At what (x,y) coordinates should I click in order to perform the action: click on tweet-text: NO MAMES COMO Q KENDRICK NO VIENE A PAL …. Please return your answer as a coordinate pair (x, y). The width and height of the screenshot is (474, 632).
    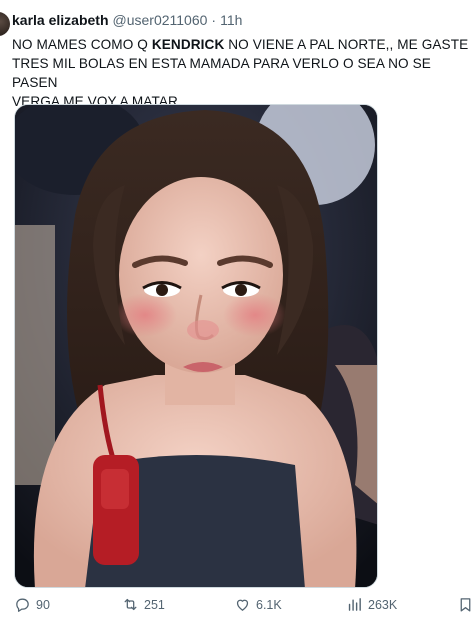
    Looking at the image, I should click on (243, 73).